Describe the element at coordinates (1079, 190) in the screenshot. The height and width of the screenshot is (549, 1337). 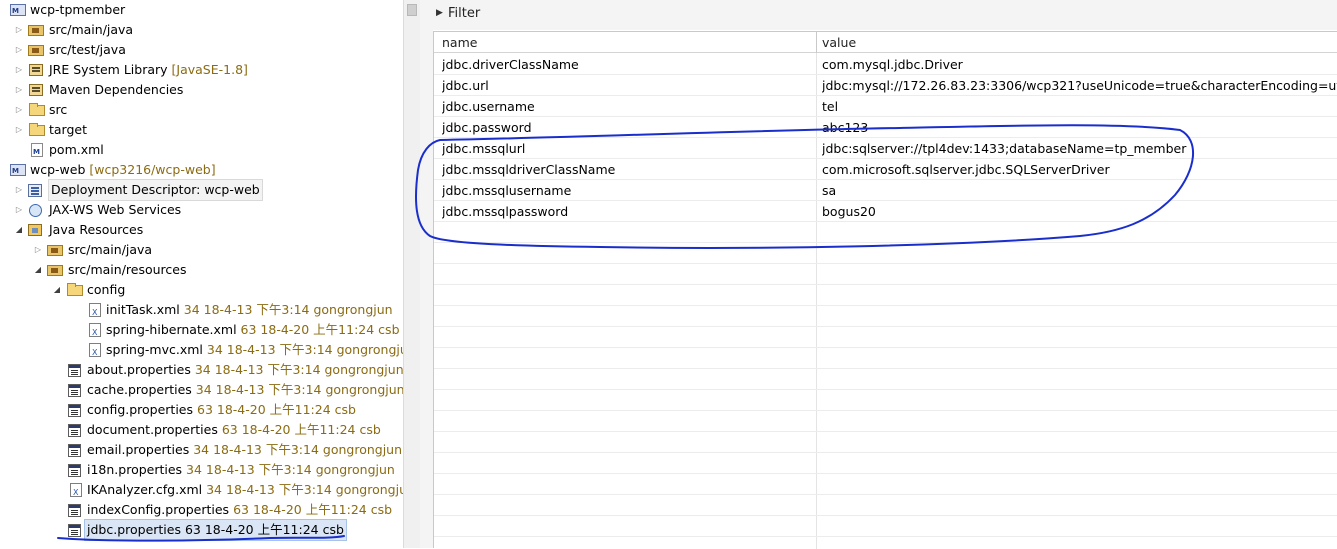
I see `property-value: sa` at that location.